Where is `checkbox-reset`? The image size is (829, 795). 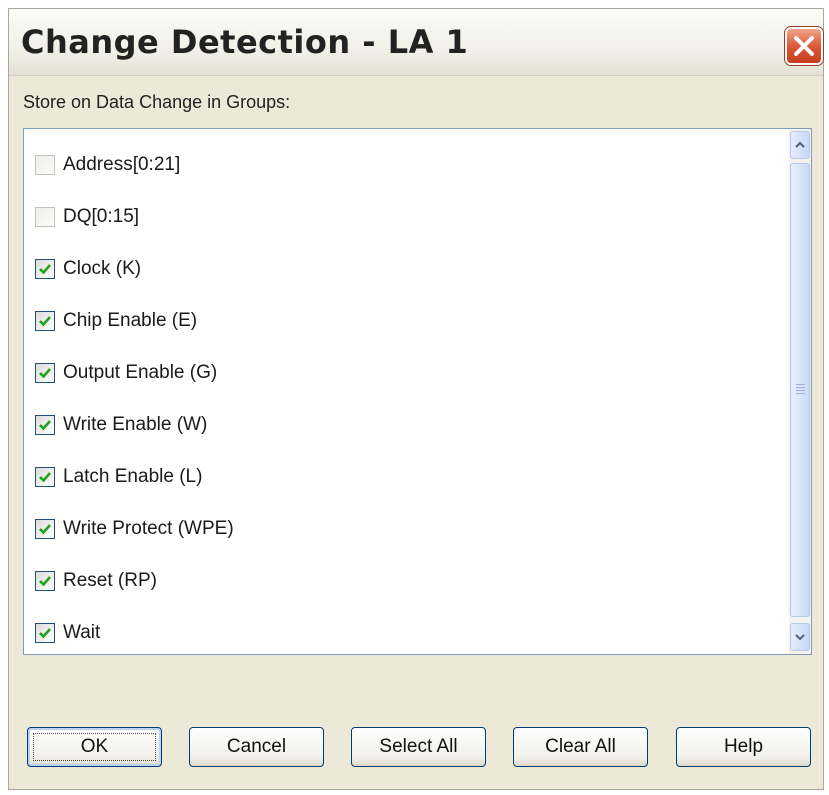
checkbox-reset is located at coordinates (45, 581).